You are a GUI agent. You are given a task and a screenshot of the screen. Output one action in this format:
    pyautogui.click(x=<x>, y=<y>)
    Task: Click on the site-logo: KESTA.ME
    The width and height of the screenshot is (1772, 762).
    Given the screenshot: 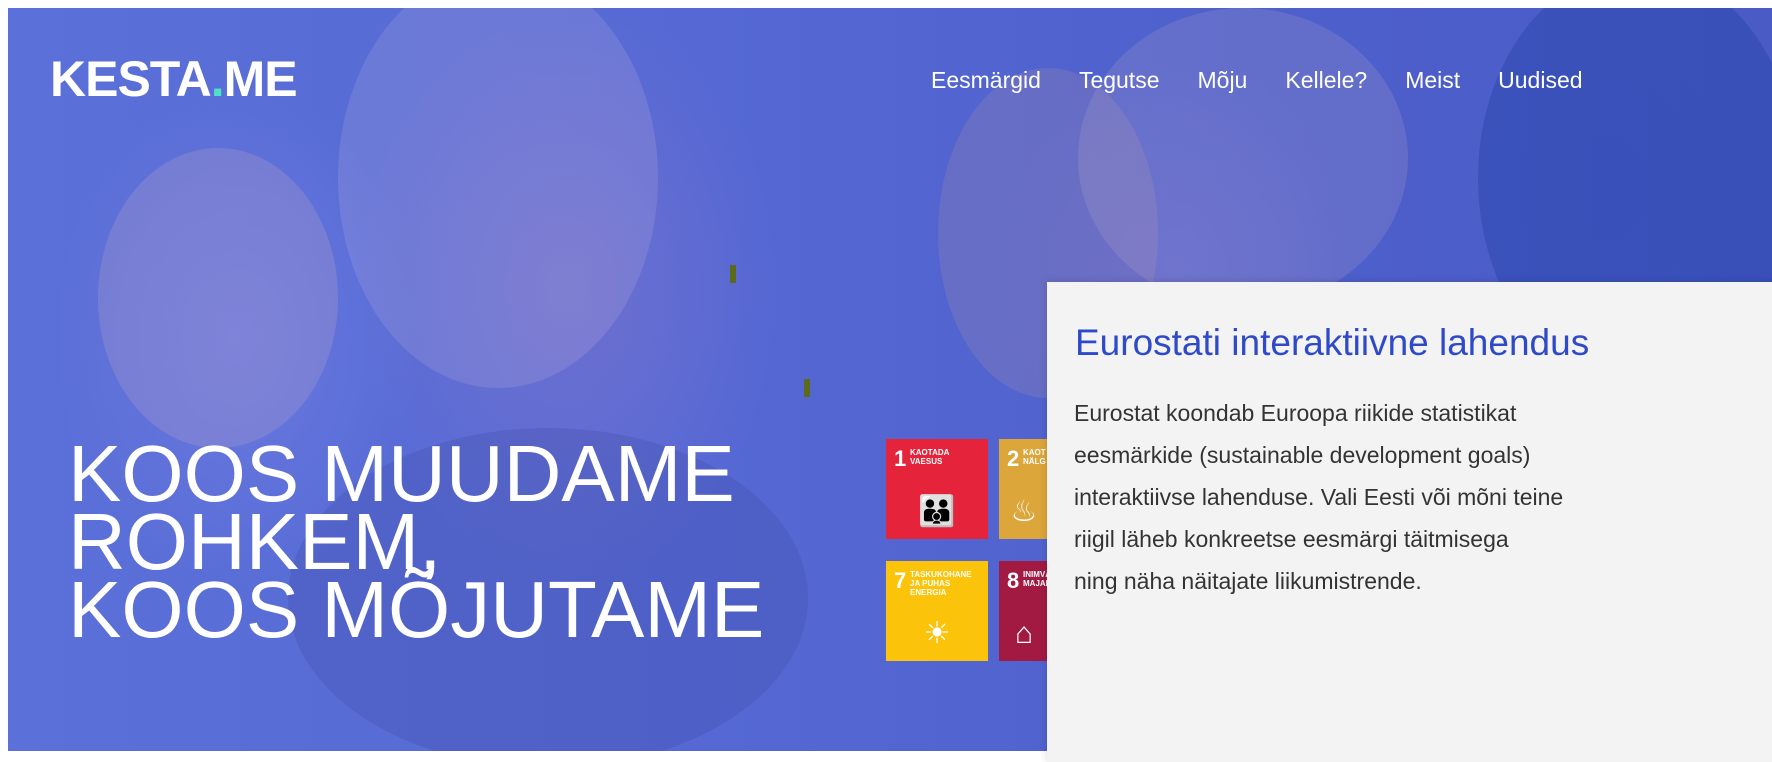 What is the action you would take?
    pyautogui.click(x=174, y=79)
    